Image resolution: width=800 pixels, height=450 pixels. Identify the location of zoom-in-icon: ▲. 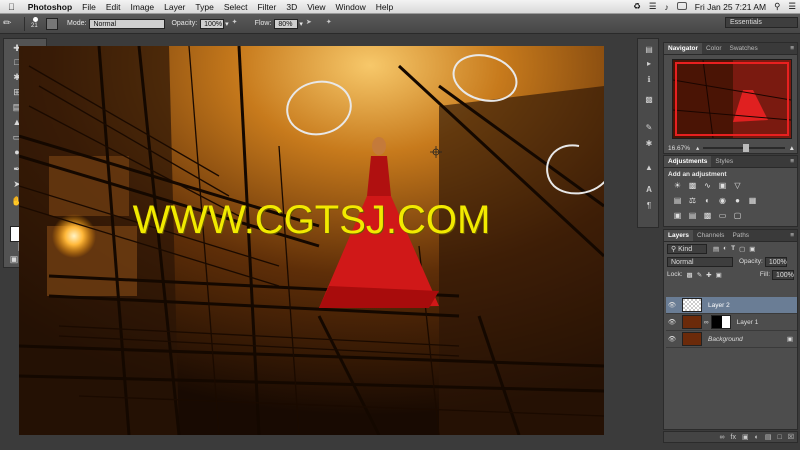
(792, 148).